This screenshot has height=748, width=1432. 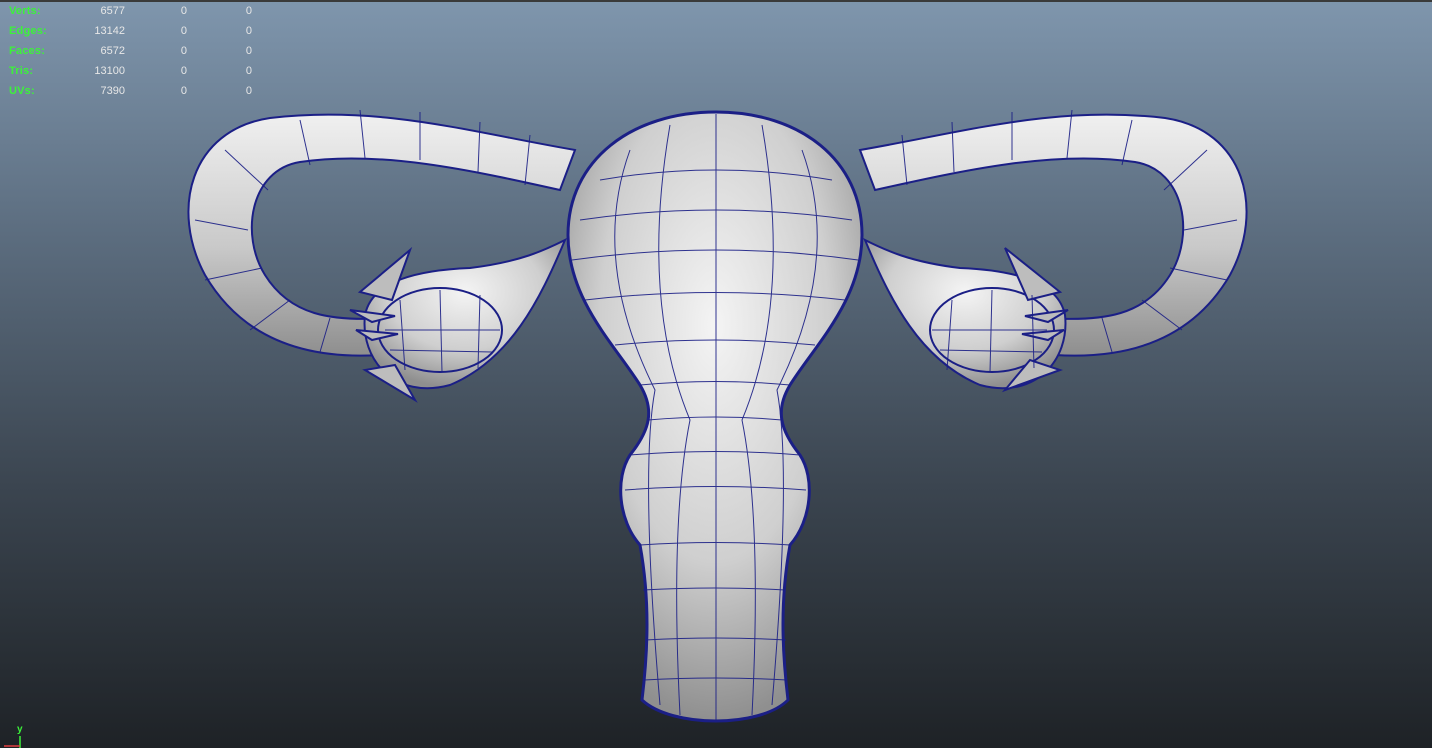 I want to click on hud-label: Verts:, so click(x=25, y=11).